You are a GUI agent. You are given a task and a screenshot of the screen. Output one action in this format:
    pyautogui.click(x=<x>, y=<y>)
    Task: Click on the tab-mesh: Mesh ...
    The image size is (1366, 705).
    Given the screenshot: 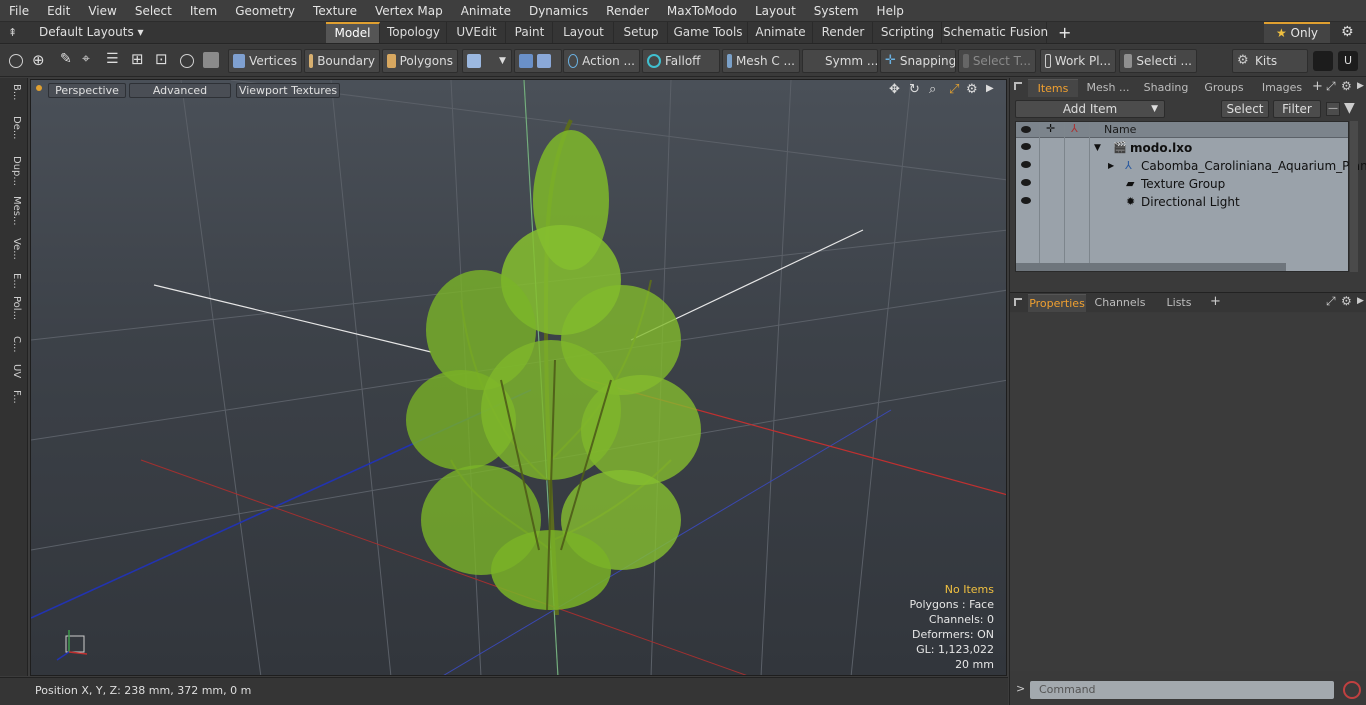 What is the action you would take?
    pyautogui.click(x=1108, y=88)
    